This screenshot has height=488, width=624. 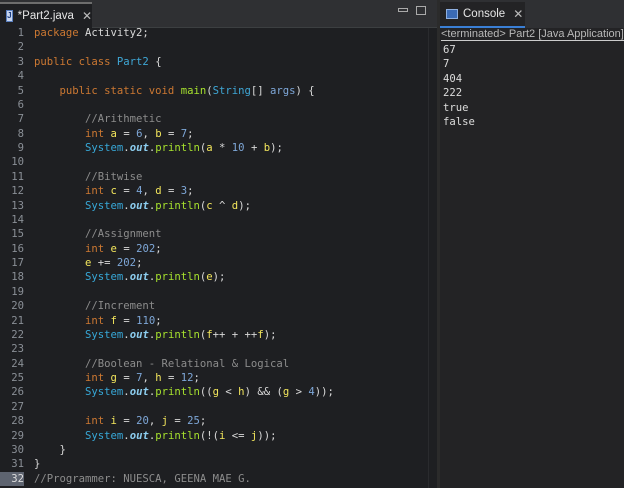 I want to click on code-token: Part2, so click(x=132, y=61).